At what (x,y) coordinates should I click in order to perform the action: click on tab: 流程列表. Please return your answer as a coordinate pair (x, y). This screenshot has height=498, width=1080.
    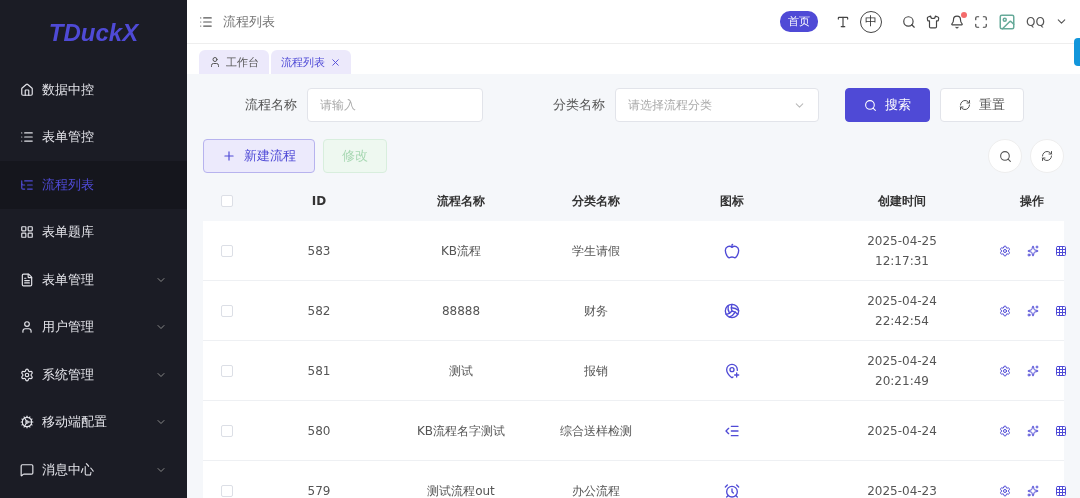
    Looking at the image, I should click on (311, 62).